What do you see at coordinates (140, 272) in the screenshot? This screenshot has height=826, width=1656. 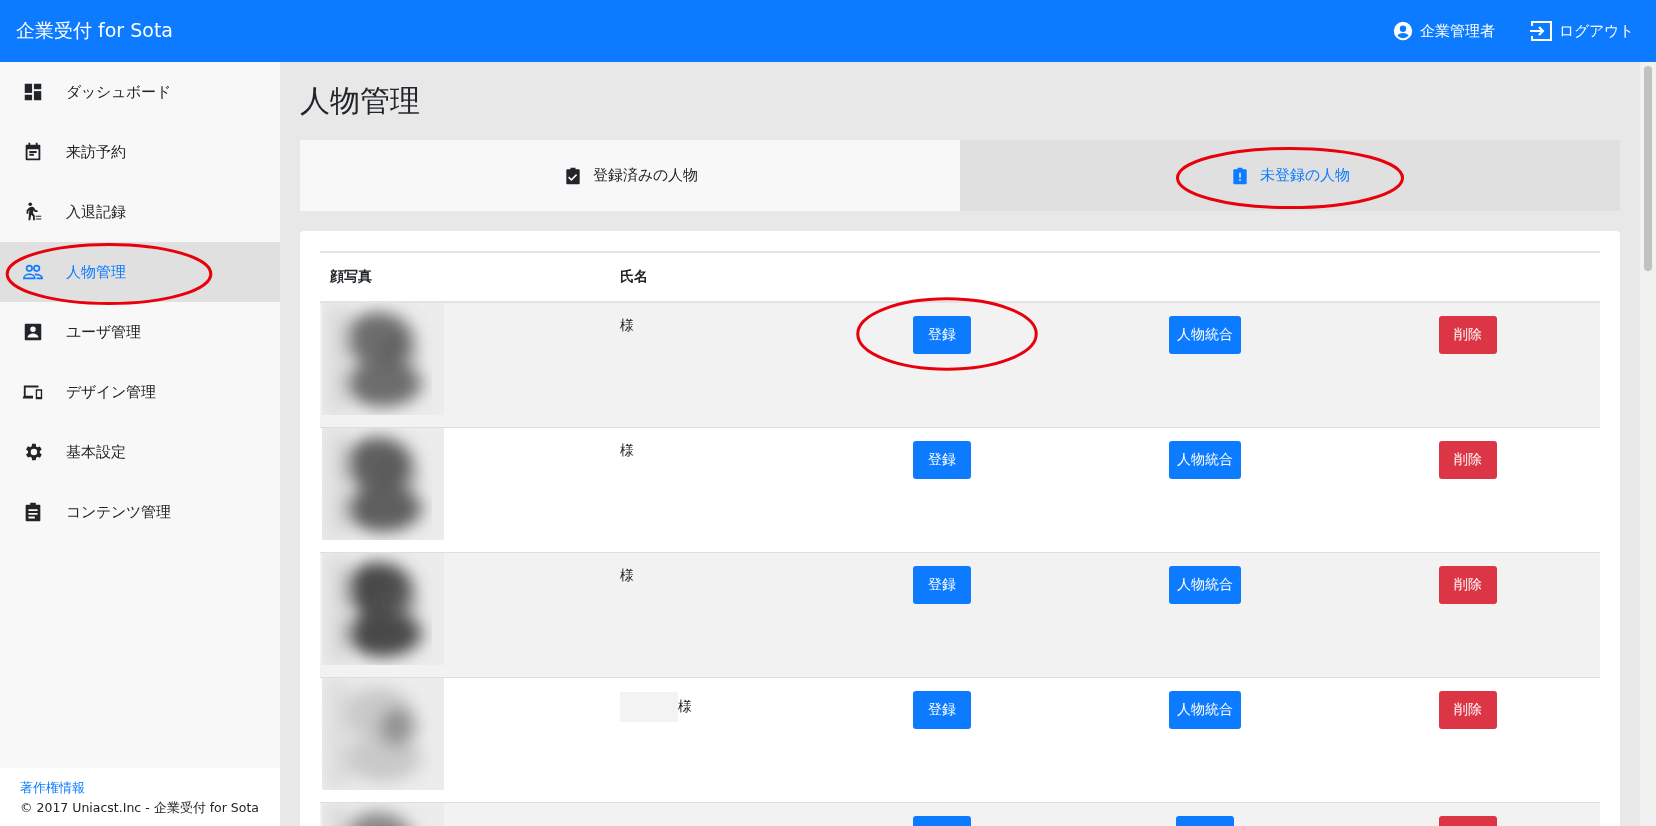 I see `sidebar-item: 人物管理` at bounding box center [140, 272].